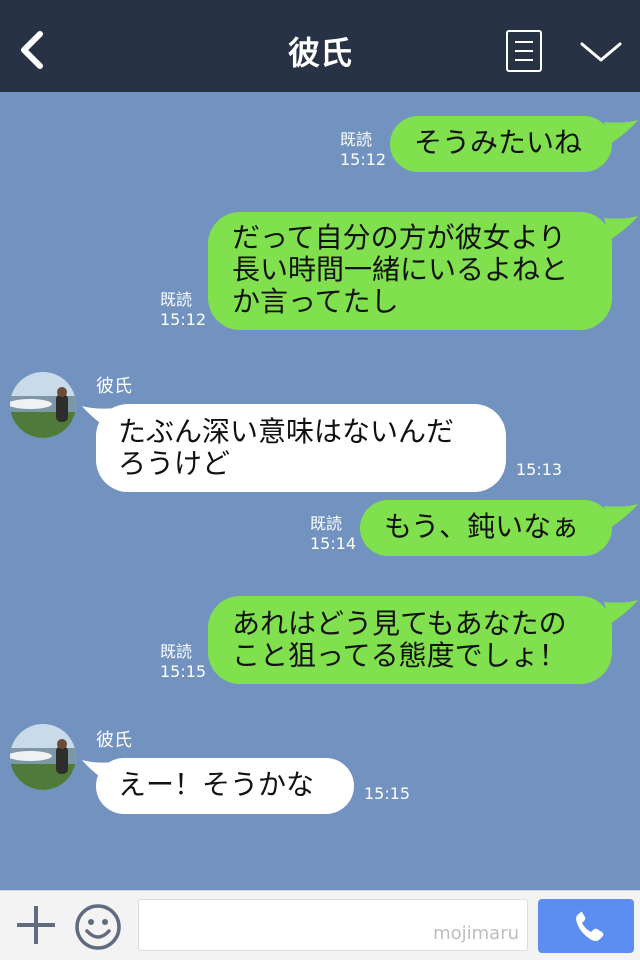 The height and width of the screenshot is (960, 640). What do you see at coordinates (315, 301) in the screenshot?
I see `message-line: か言ってたし` at bounding box center [315, 301].